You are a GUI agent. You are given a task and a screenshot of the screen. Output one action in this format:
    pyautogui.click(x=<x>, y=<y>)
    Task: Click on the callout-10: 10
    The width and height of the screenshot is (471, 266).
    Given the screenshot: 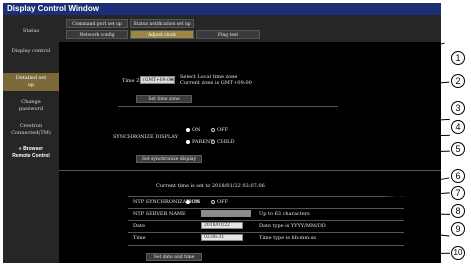 What is the action you would take?
    pyautogui.click(x=458, y=253)
    